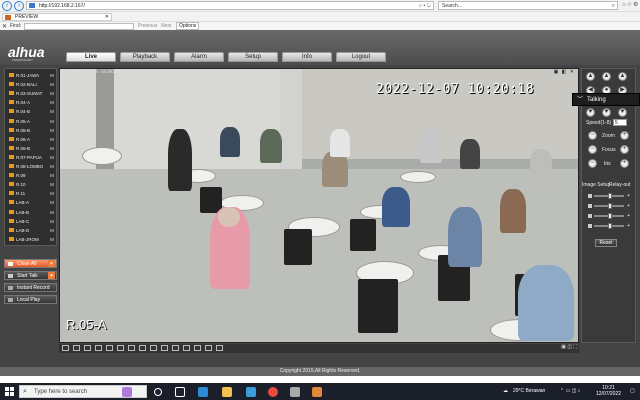 The image size is (640, 400). I want to click on system-tray-icons: ⌃ ▭ ◫ ♪, so click(570, 391).